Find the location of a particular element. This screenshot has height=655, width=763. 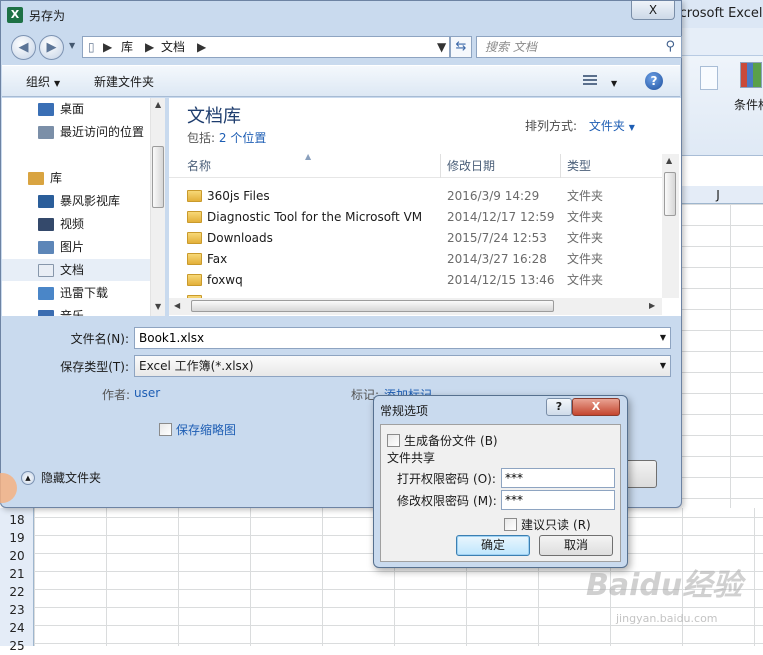

file-list-horizontal-scrollbar: ◀ ▶ is located at coordinates (415, 306).